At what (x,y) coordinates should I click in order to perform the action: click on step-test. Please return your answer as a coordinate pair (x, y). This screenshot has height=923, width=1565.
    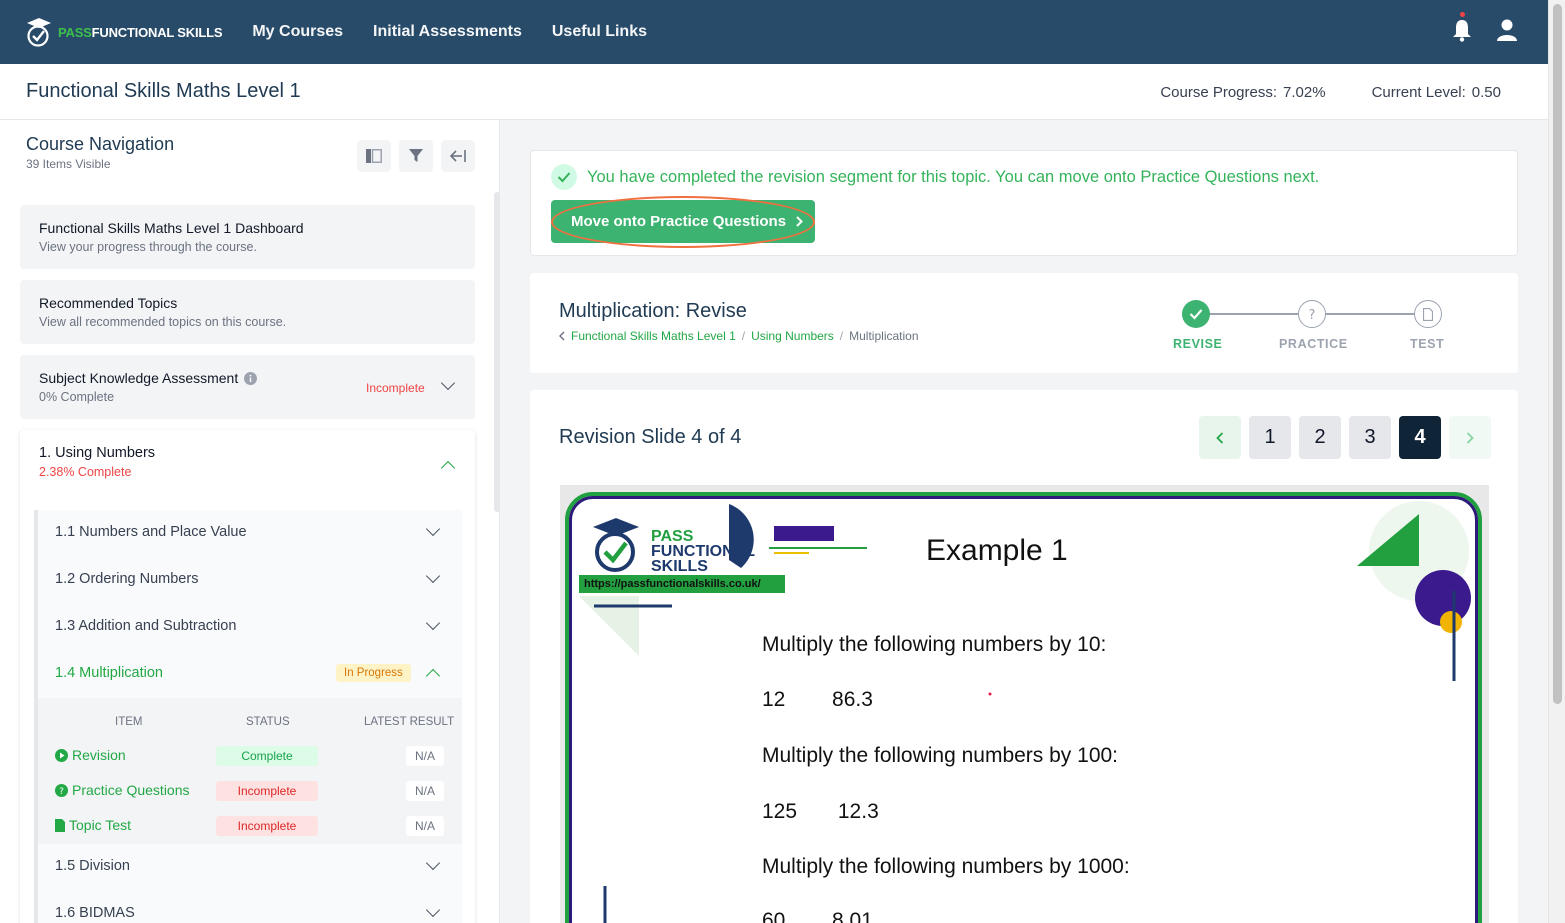
    Looking at the image, I should click on (1428, 314).